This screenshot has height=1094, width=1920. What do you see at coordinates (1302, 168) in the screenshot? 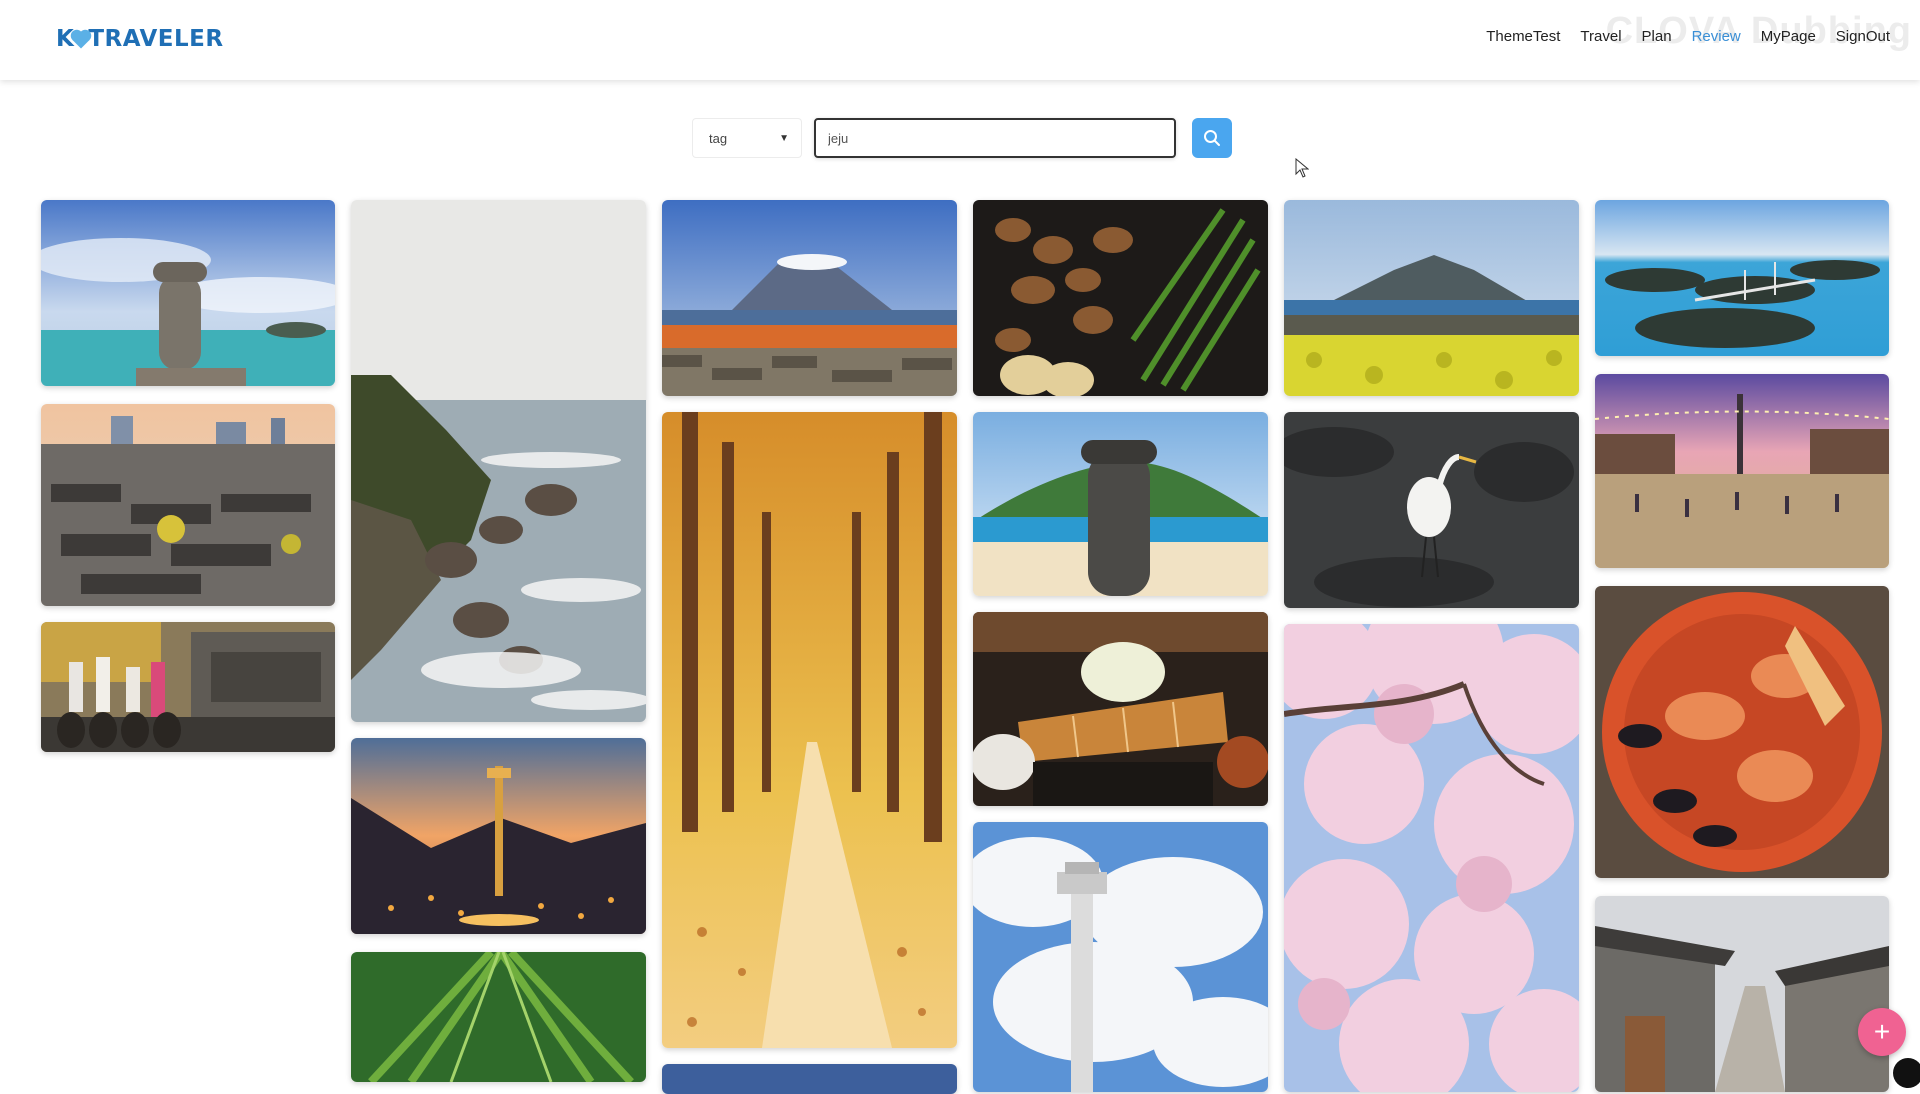
I see `mouse-cursor-icon` at bounding box center [1302, 168].